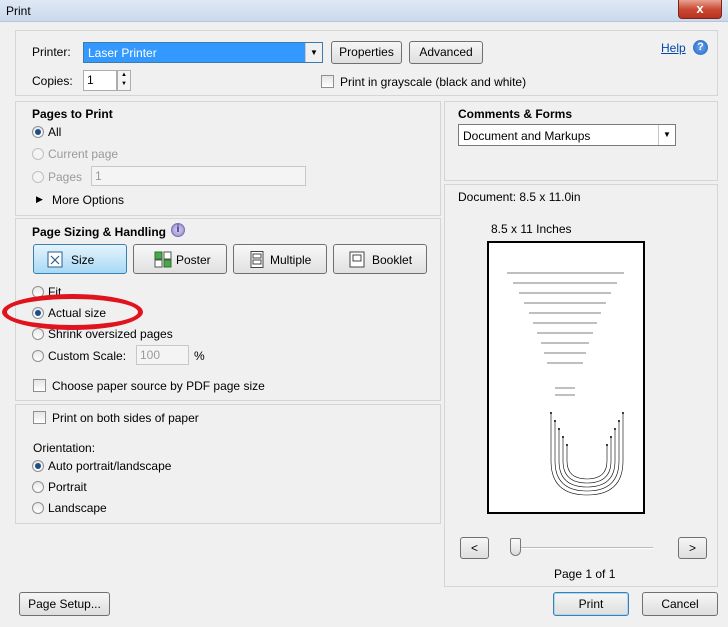  Describe the element at coordinates (39, 385) in the screenshot. I see `paper-source-checkbox` at that location.